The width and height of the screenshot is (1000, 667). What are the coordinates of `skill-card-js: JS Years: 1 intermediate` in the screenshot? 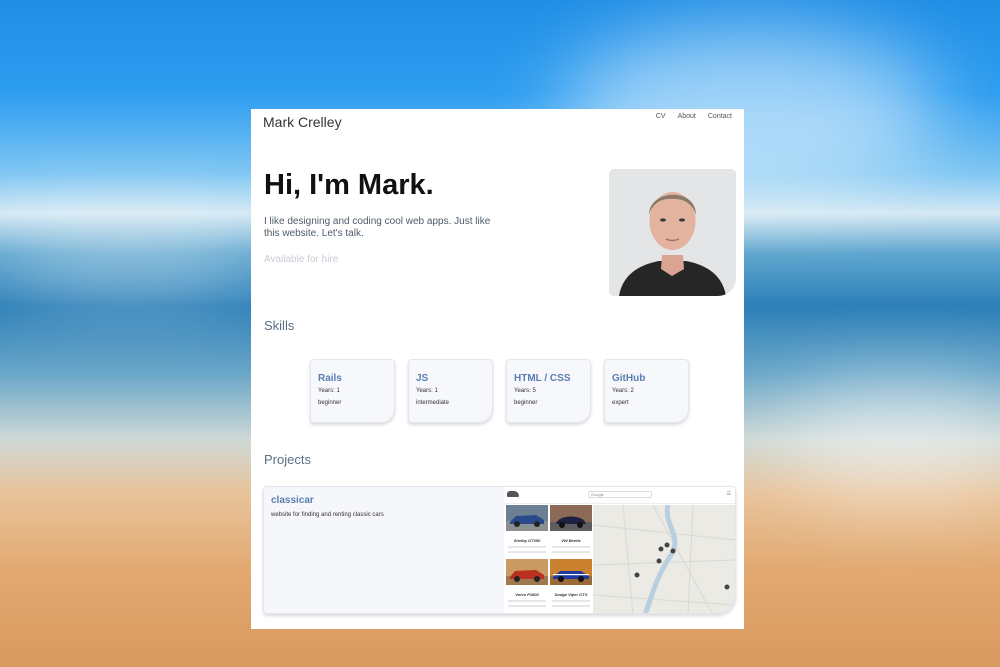 It's located at (450, 391).